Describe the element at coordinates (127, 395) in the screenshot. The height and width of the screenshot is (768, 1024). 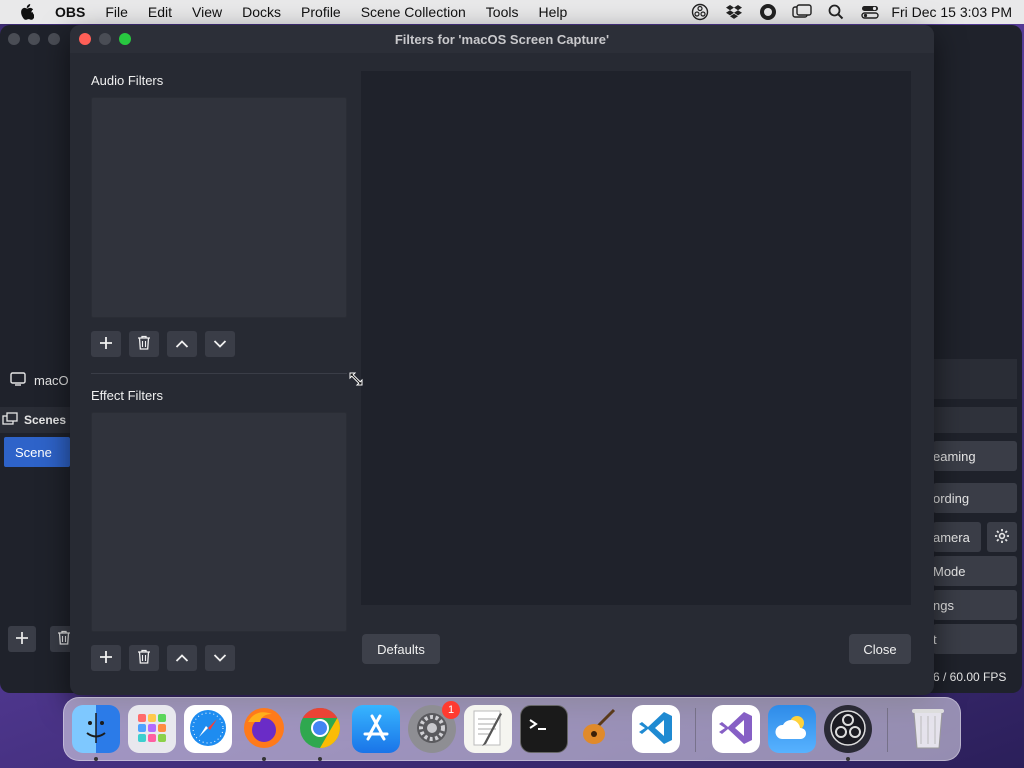
I see `effect-filters-label: Effect Filters` at that location.